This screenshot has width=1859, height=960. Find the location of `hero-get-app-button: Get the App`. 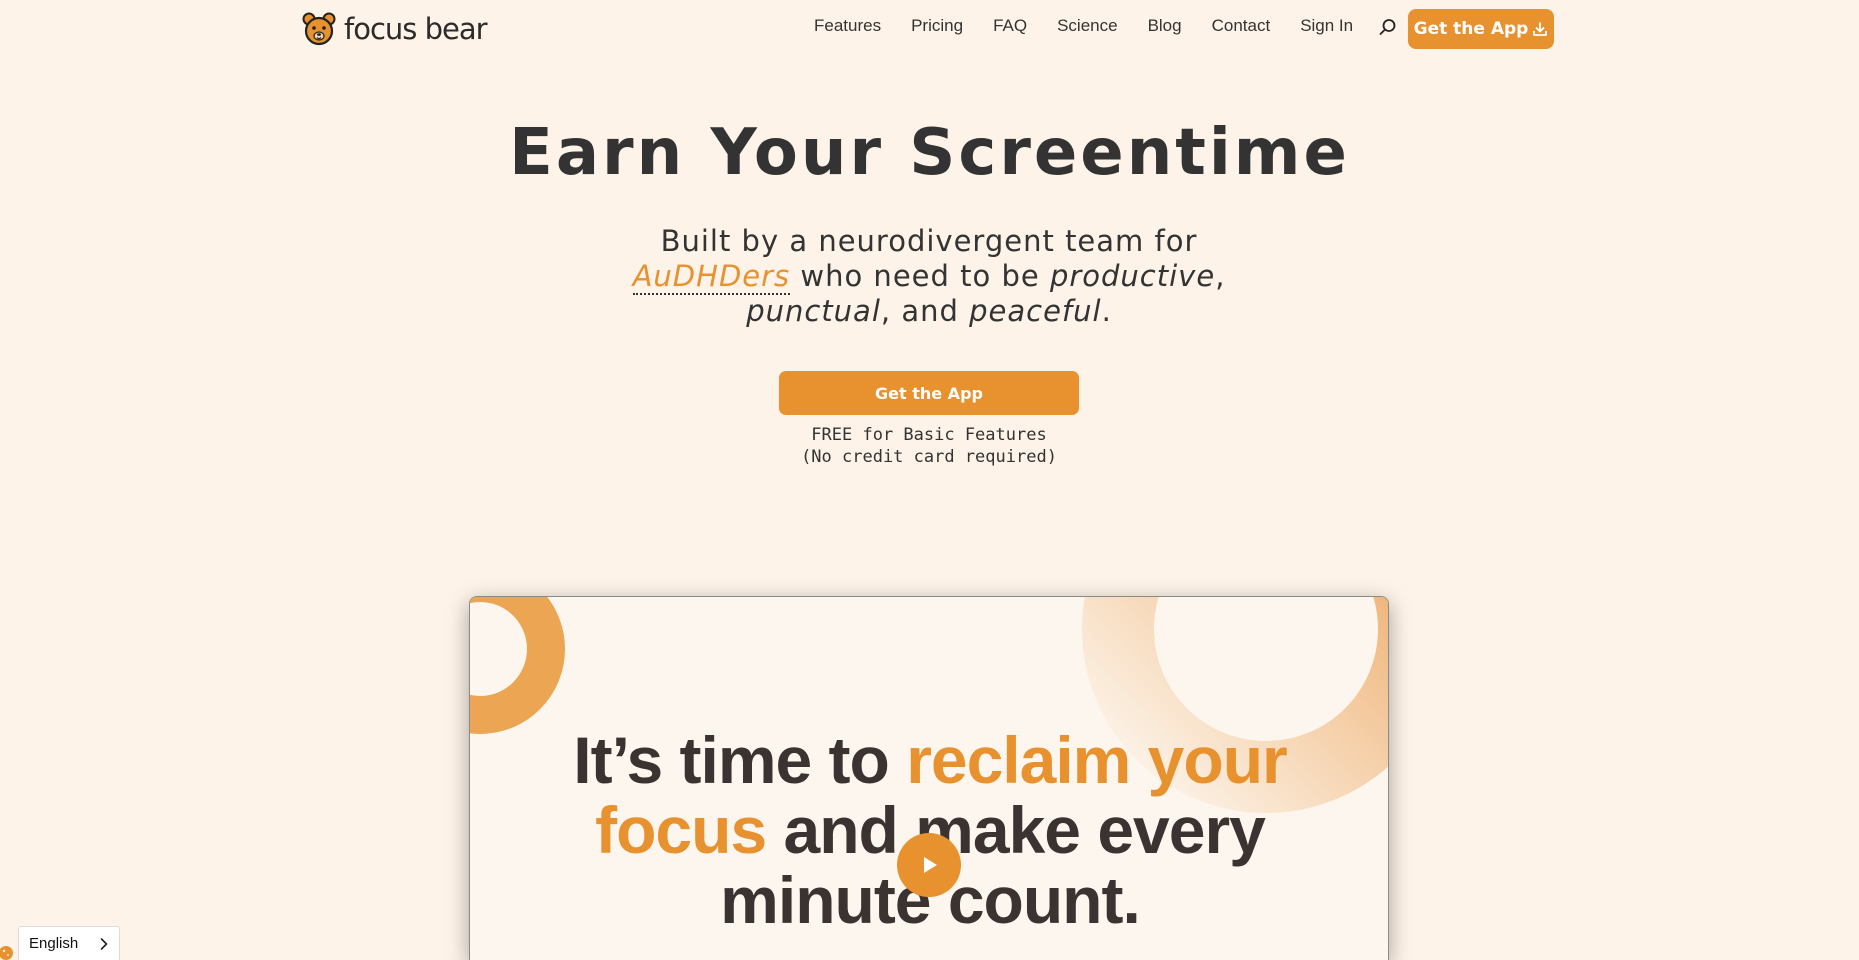

hero-get-app-button: Get the App is located at coordinates (929, 393).